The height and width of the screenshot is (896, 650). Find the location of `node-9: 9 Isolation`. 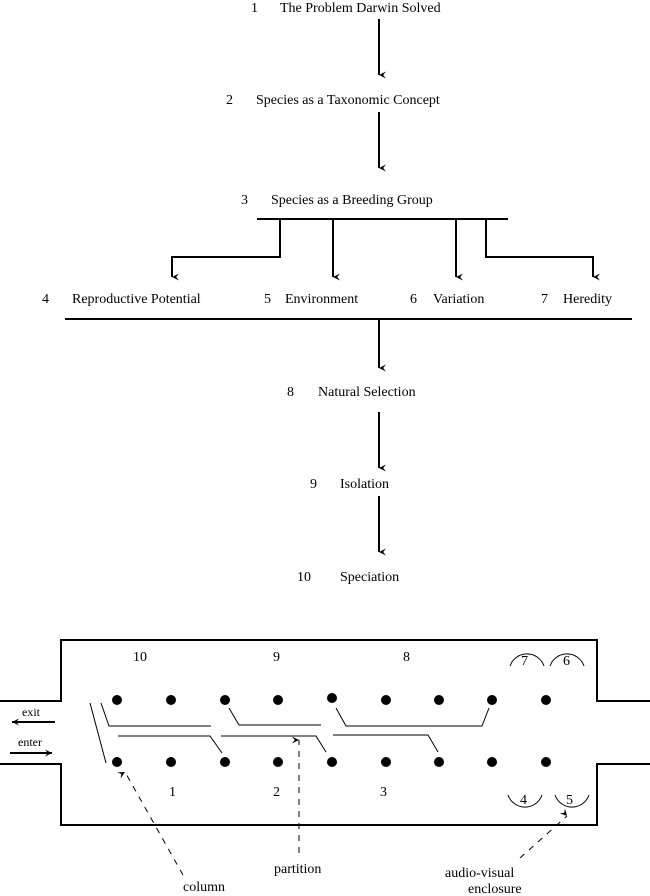

node-9: 9 Isolation is located at coordinates (349, 484).